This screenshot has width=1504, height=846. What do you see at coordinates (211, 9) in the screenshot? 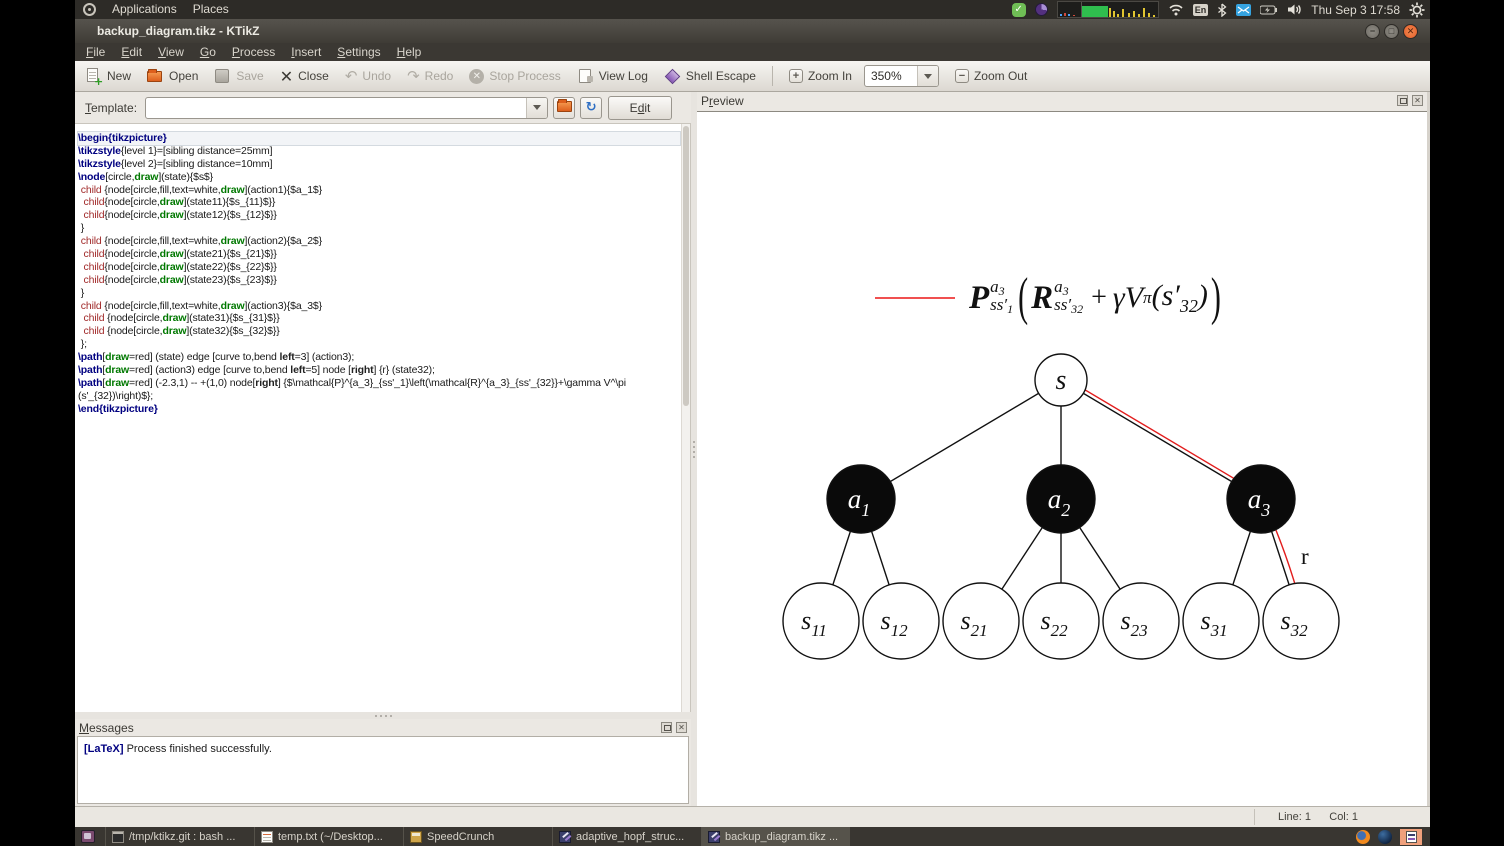
I see `places-menu: Places` at bounding box center [211, 9].